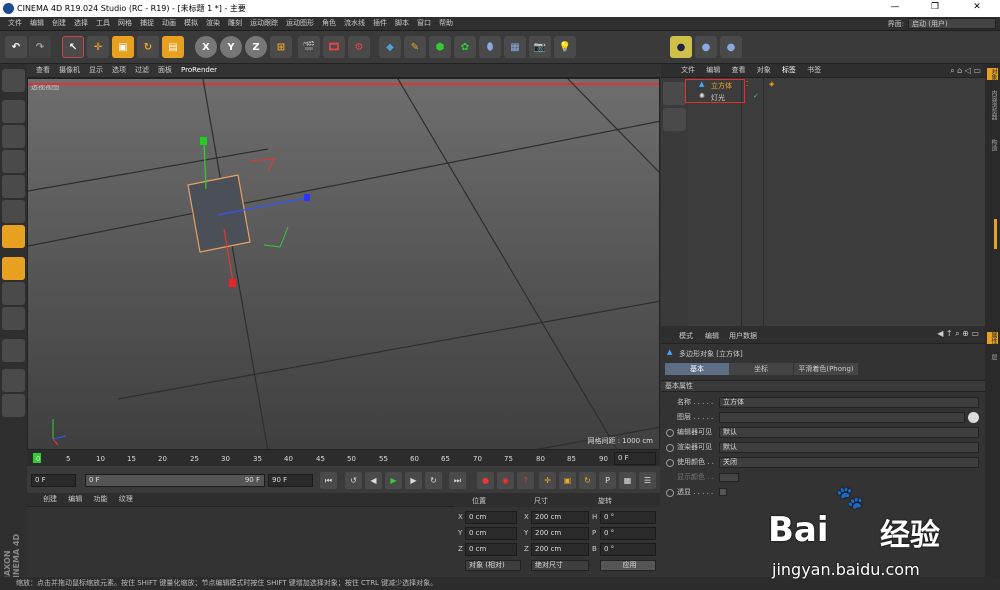 The image size is (1000, 590). What do you see at coordinates (992, 338) in the screenshot?
I see `side-tab-attributes: 属性` at bounding box center [992, 338].